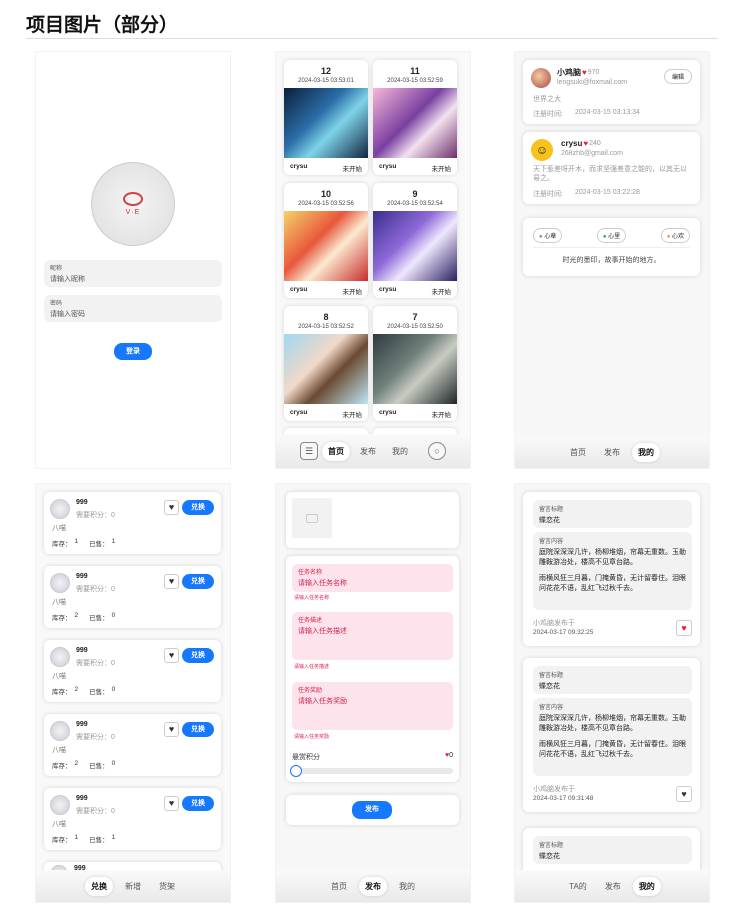 This screenshot has width=734, height=920. Describe the element at coordinates (62, 840) in the screenshot. I see `stock-label: 库存：` at that location.